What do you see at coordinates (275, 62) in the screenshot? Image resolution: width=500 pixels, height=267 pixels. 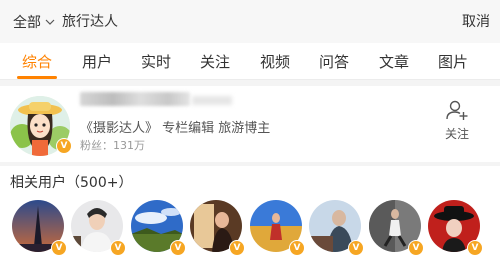 I see `tab-videos: 视频` at bounding box center [275, 62].